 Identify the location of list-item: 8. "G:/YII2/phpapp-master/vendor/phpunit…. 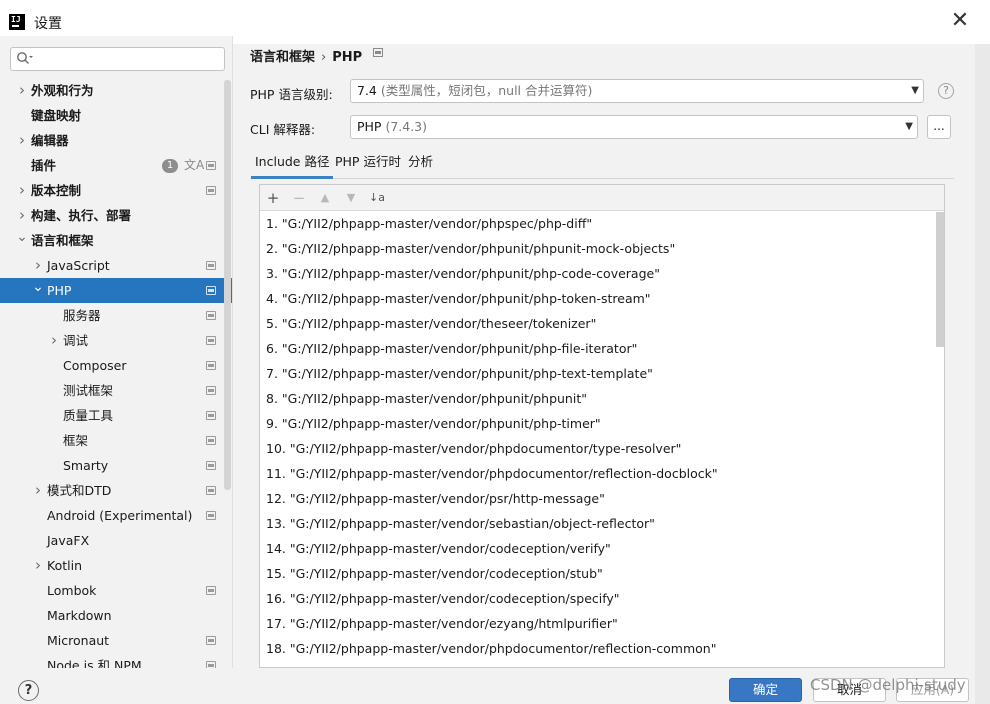
(426, 398).